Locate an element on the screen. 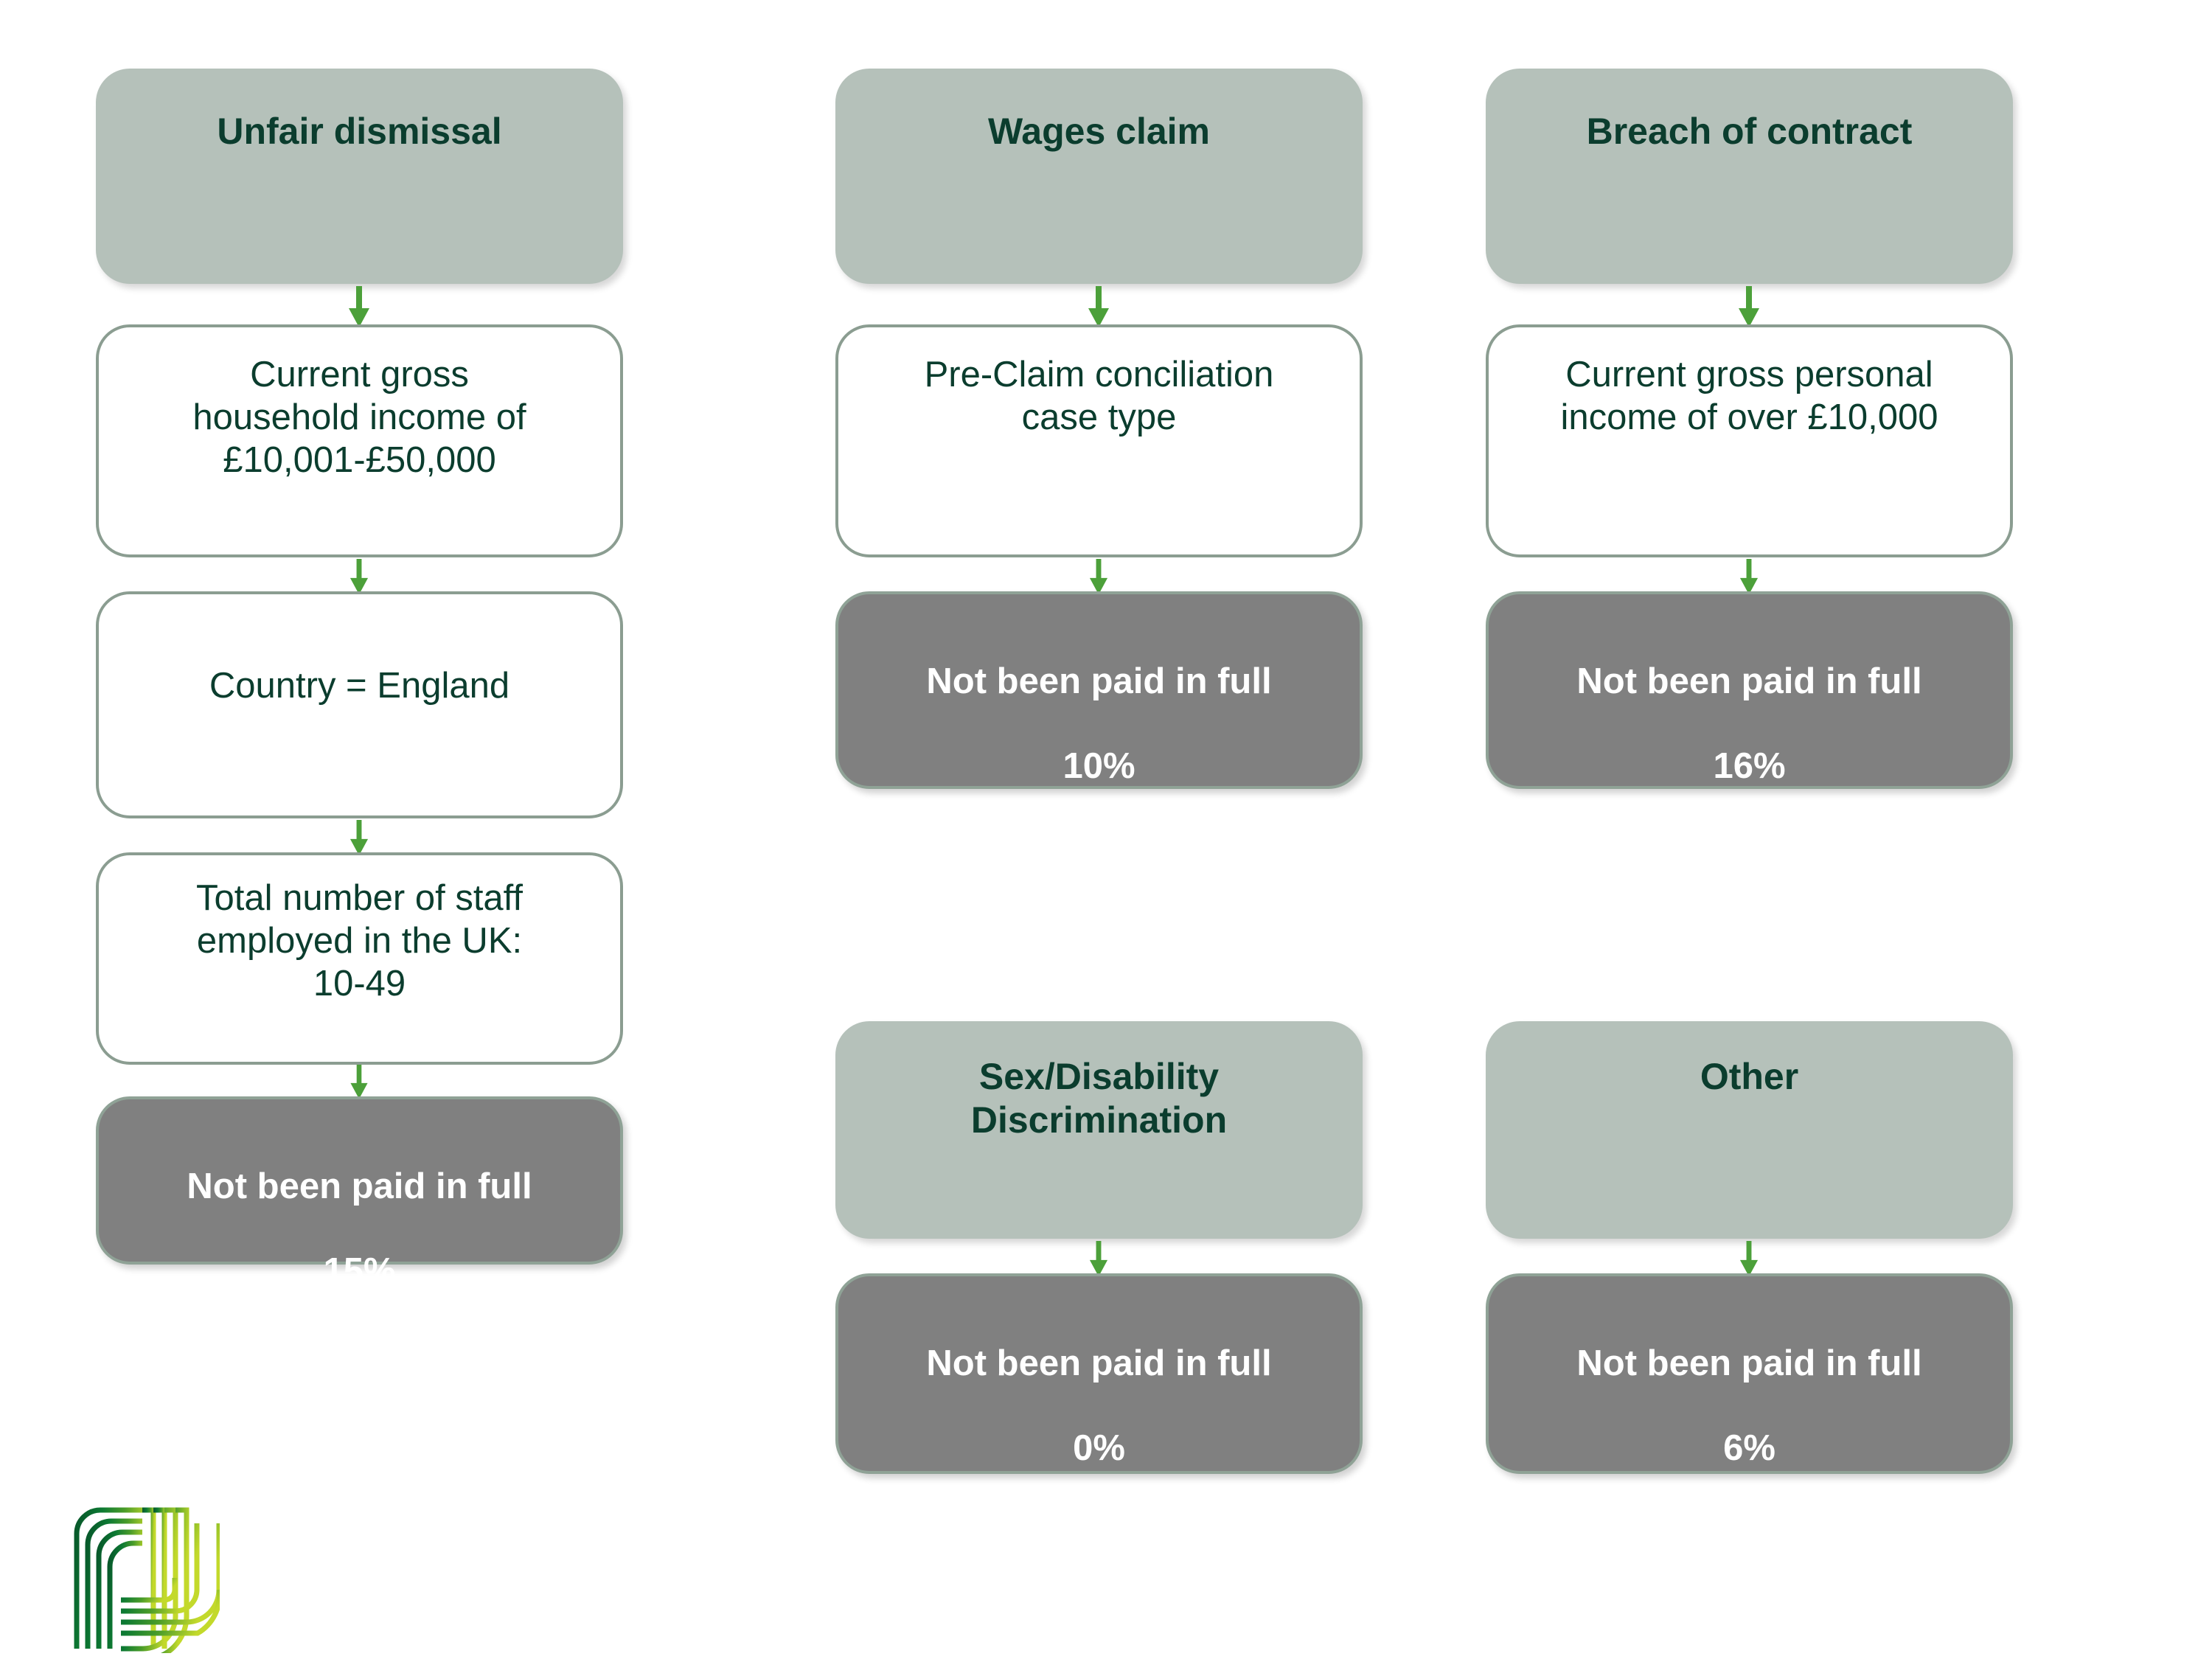  node-header-breach-of-contract: Breach of contract is located at coordinates (1749, 176).